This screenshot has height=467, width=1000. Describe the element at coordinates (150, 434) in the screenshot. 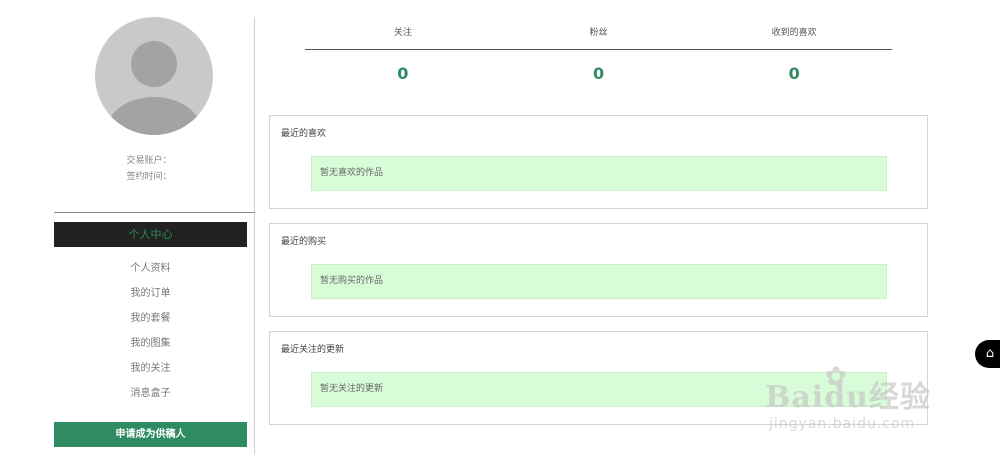

I see `apply-contributor-button: 申请成为供稿人` at that location.